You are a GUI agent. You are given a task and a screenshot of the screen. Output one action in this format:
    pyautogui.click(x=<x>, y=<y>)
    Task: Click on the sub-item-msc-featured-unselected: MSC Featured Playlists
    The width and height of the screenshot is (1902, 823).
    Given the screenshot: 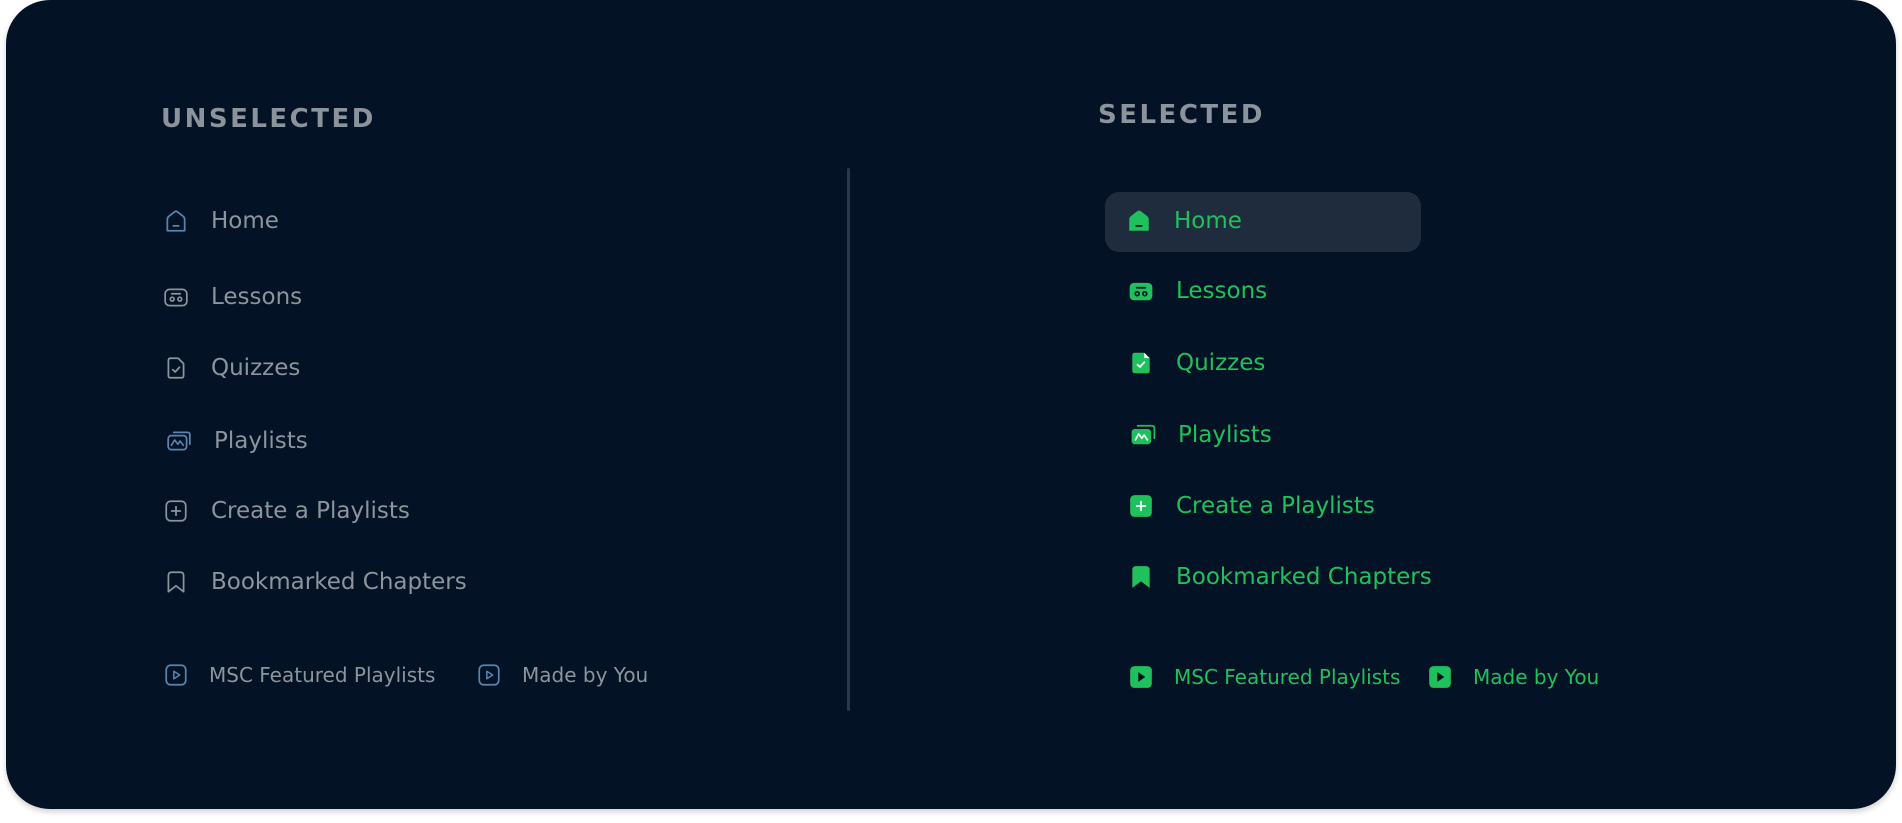 What is the action you would take?
    pyautogui.click(x=299, y=675)
    